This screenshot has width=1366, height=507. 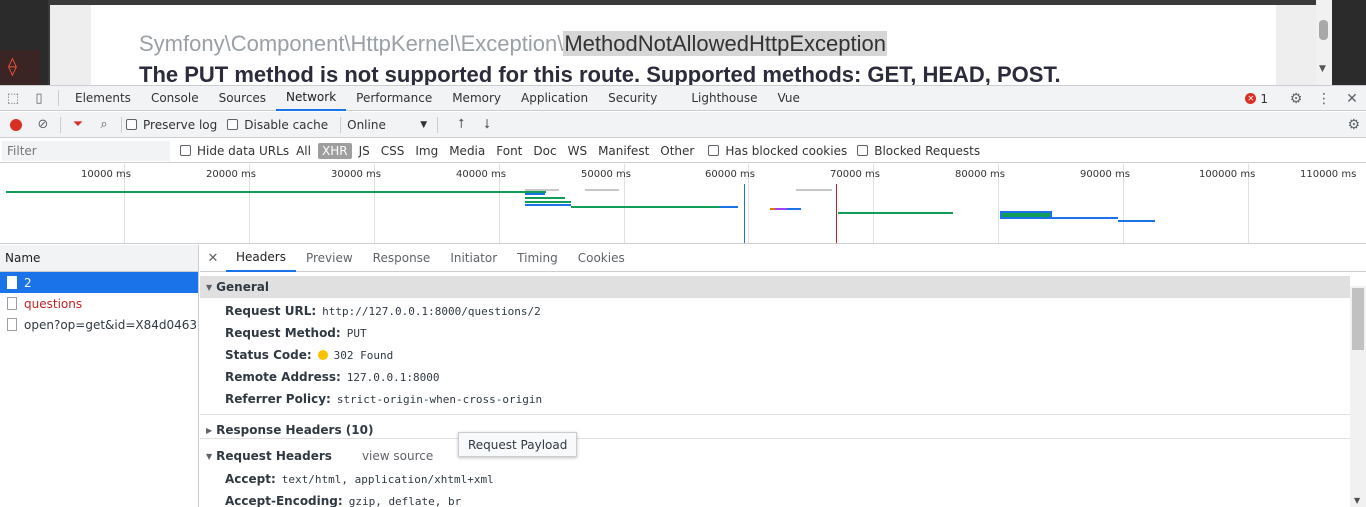 What do you see at coordinates (364, 151) in the screenshot?
I see `type-filter-js: JS` at bounding box center [364, 151].